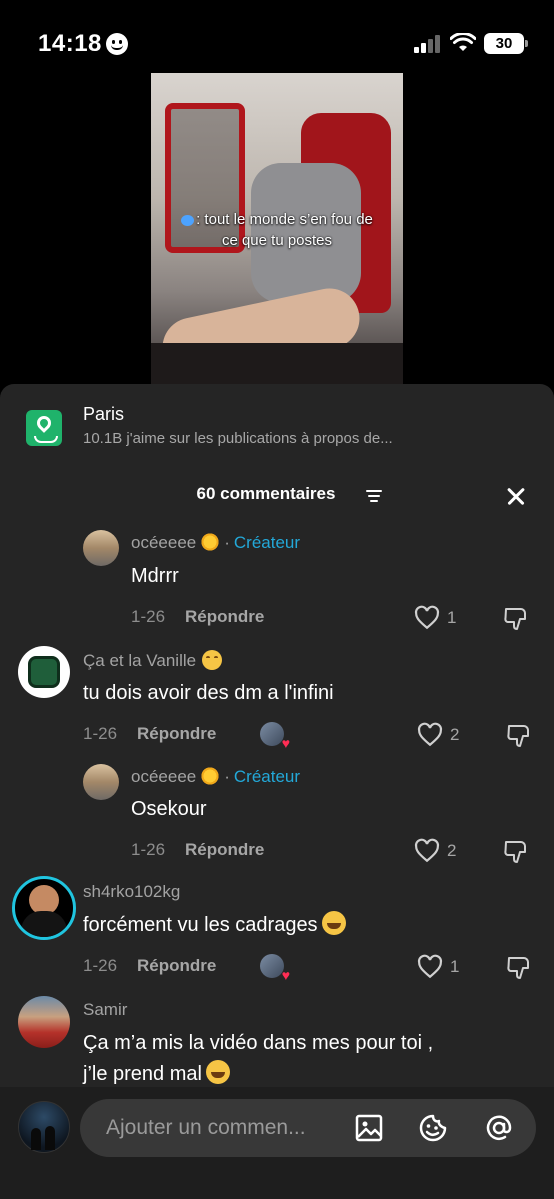 This screenshot has width=554, height=1199. Describe the element at coordinates (374, 496) in the screenshot. I see `filter-icon` at that location.